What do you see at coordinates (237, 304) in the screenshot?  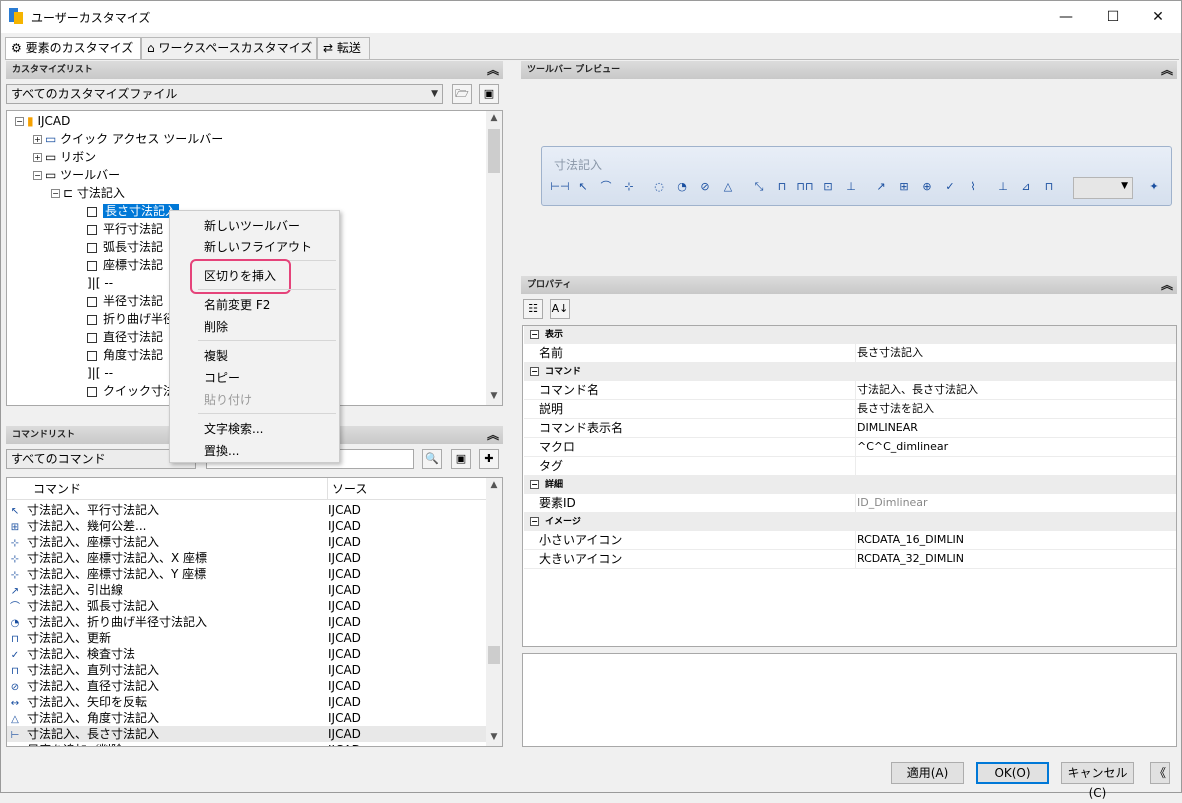 I see `menu-item-rename: 名前変更 F2` at bounding box center [237, 304].